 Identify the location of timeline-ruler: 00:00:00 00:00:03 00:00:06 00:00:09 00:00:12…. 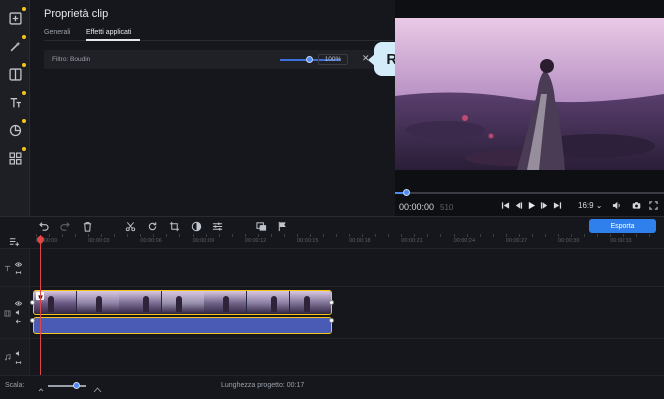
(332, 241).